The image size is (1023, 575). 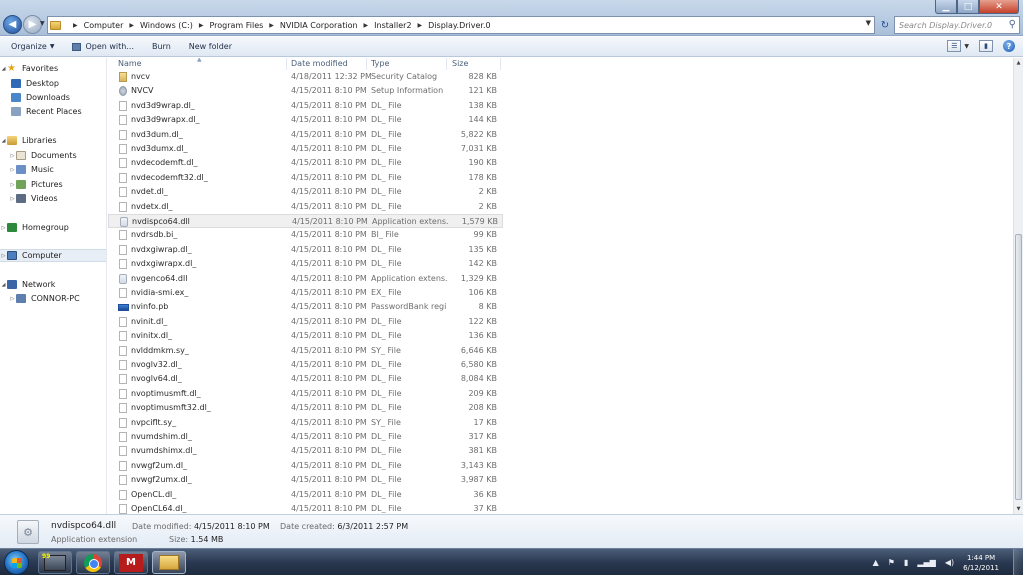 What do you see at coordinates (53, 140) in the screenshot?
I see `nav-item-libraries: ◢ Libraries` at bounding box center [53, 140].